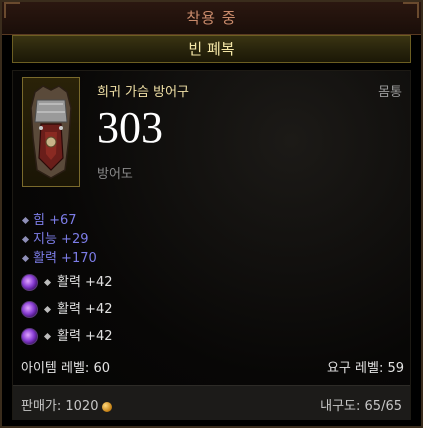  What do you see at coordinates (143, 92) in the screenshot?
I see `item-type: 희귀 가슴 방어구` at bounding box center [143, 92].